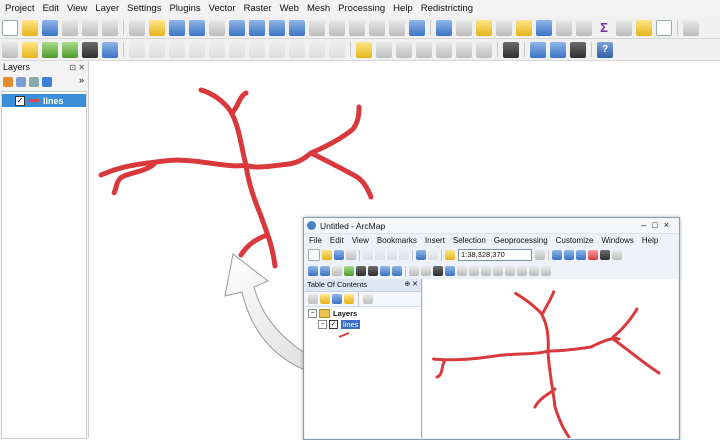  What do you see at coordinates (569, 255) in the screenshot?
I see `arc-catalog-icon` at bounding box center [569, 255].